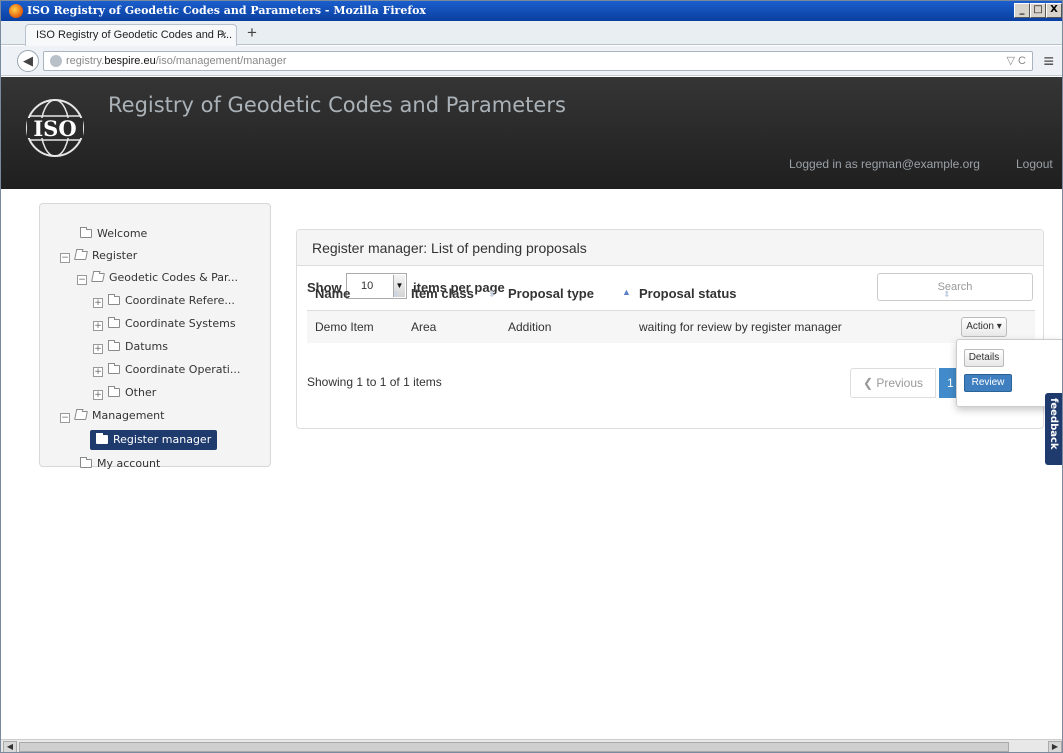 The image size is (1063, 753). I want to click on hamburger-menu-icon: ≡, so click(1048, 61).